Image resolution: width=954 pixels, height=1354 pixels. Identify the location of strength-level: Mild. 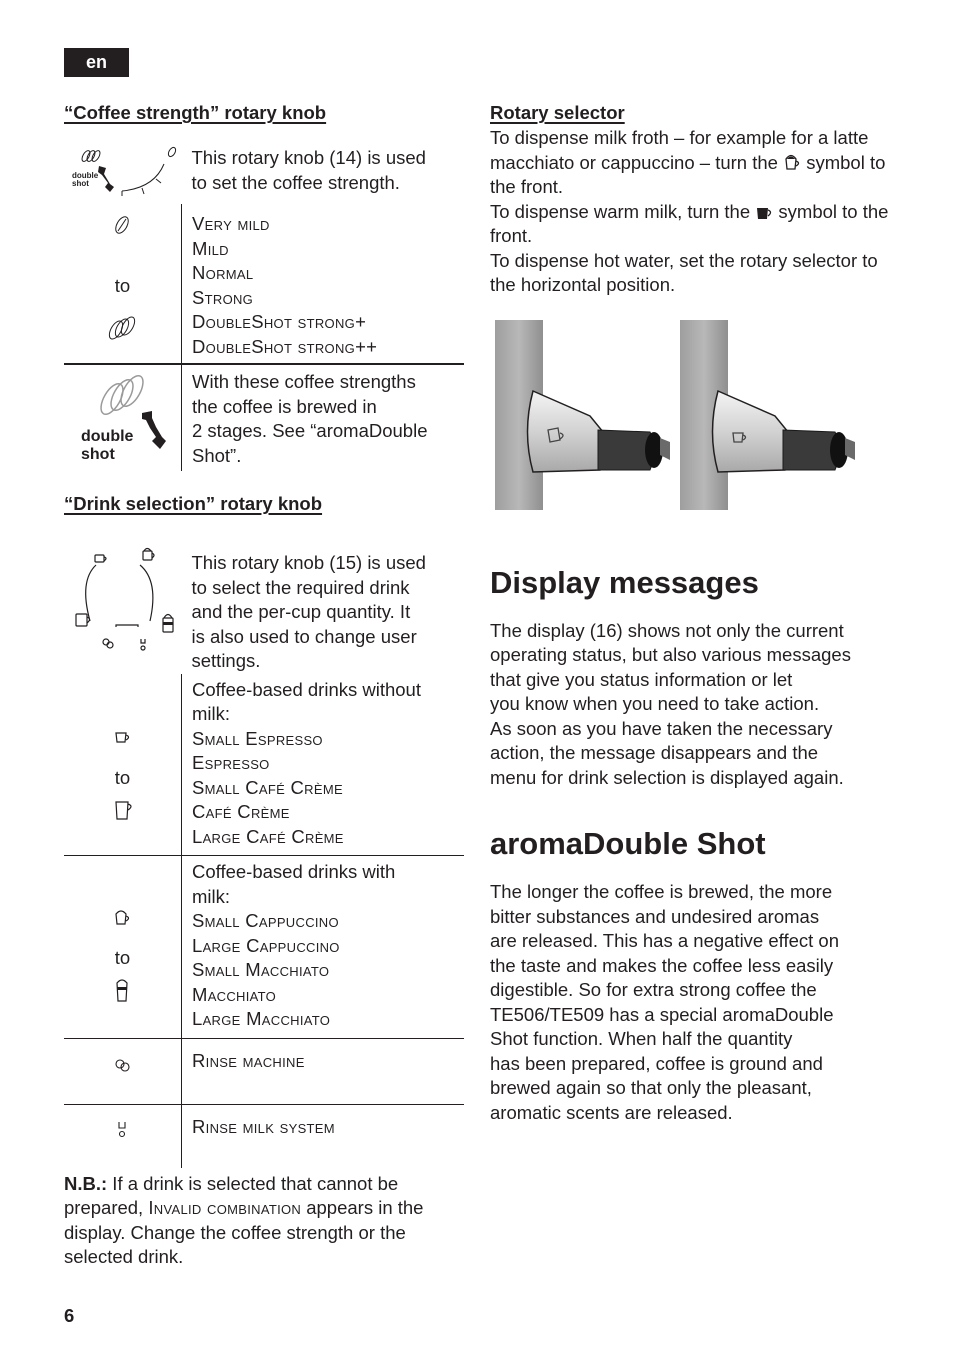
(210, 248).